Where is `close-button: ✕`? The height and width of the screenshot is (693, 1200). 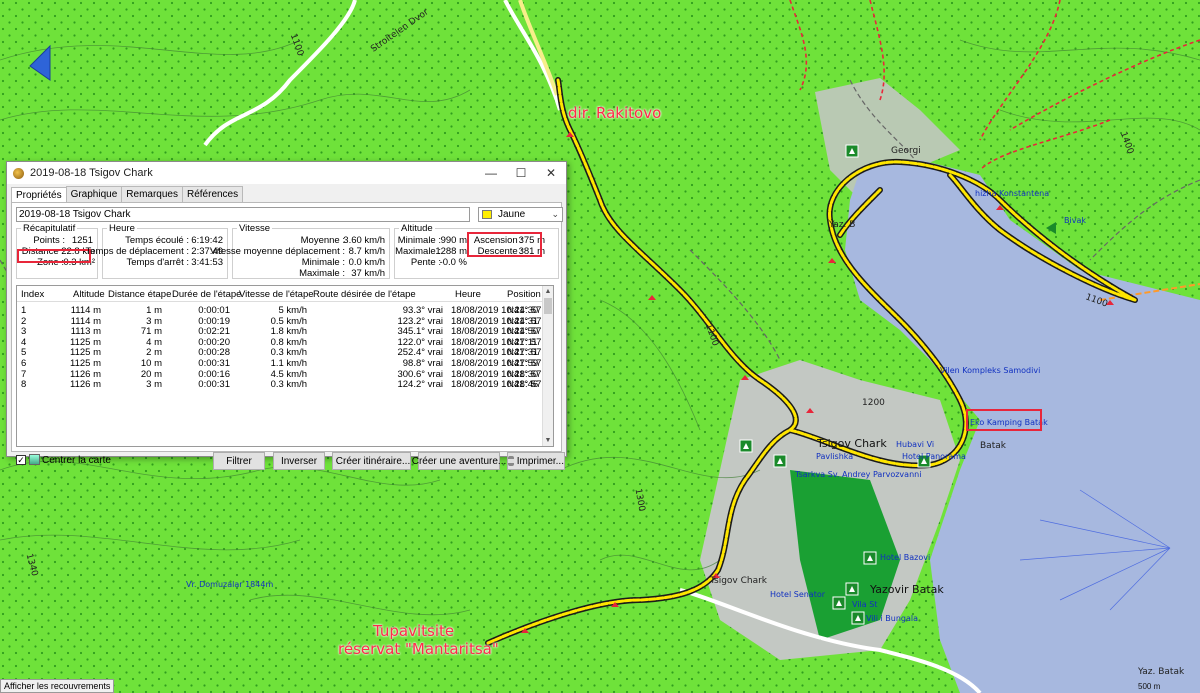 close-button: ✕ is located at coordinates (551, 173).